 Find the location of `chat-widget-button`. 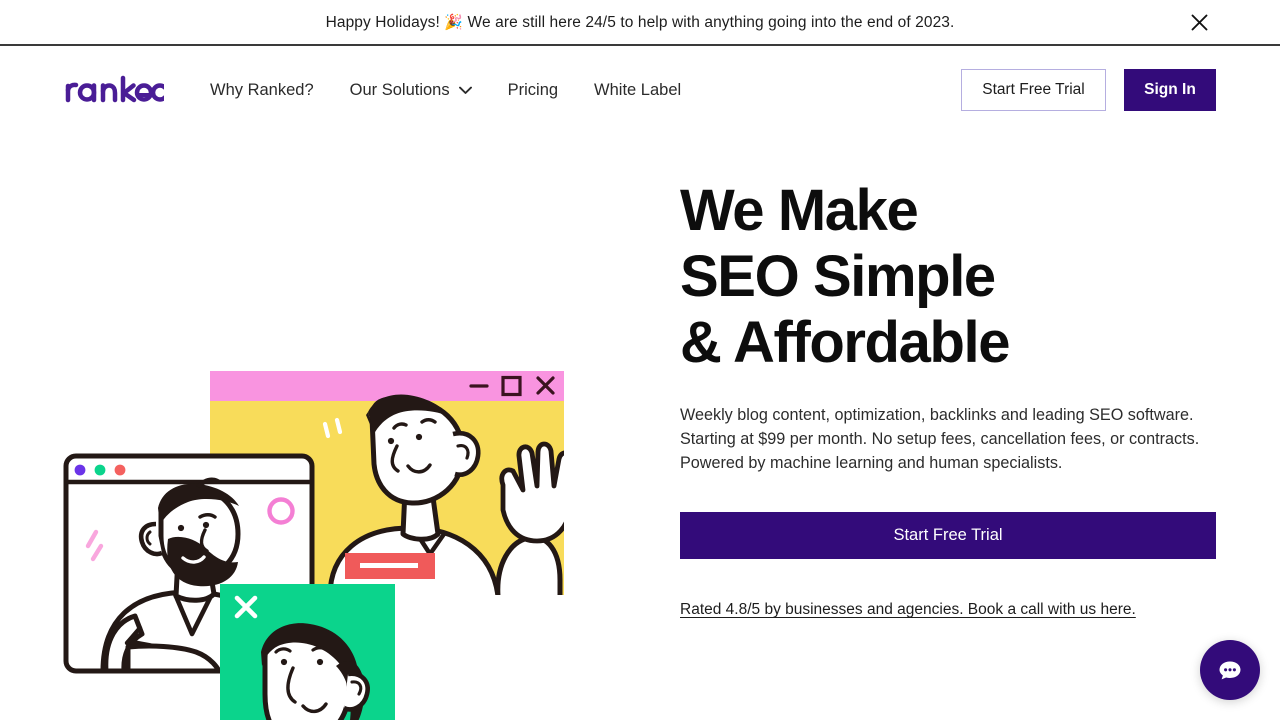

chat-widget-button is located at coordinates (1230, 670).